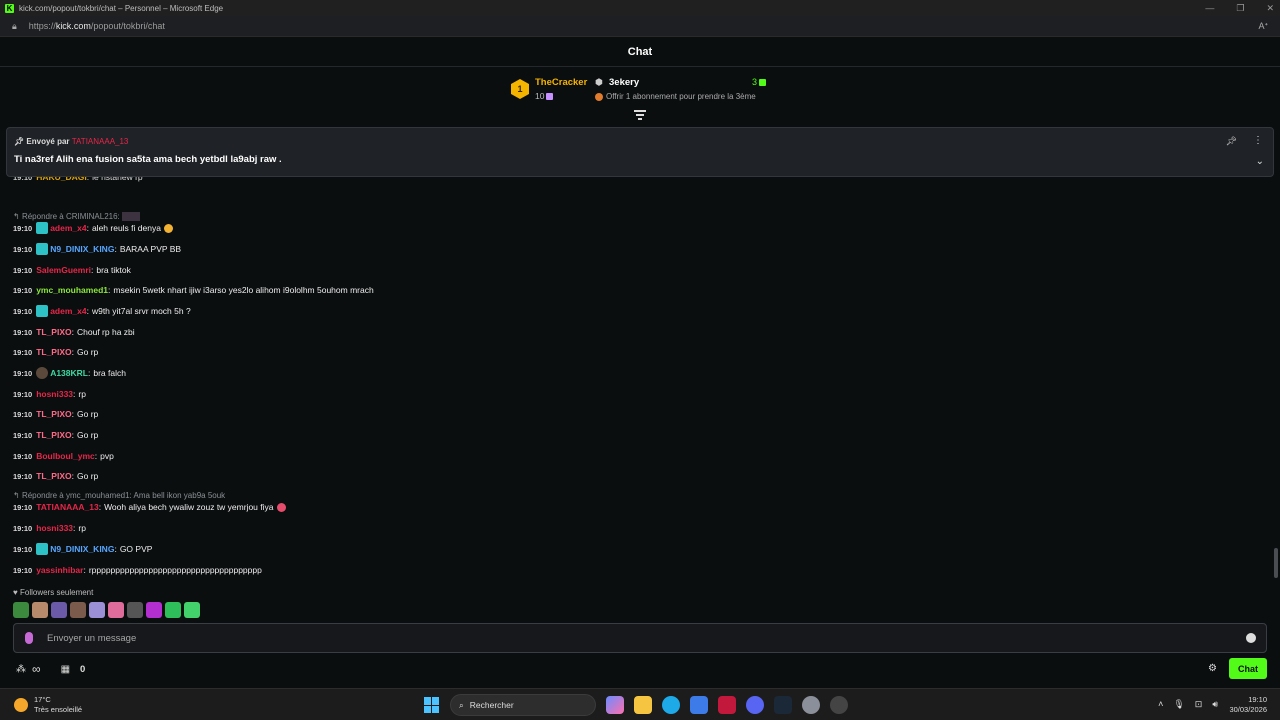 The image size is (1280, 720). I want to click on message-username: A138KRL, so click(69, 373).